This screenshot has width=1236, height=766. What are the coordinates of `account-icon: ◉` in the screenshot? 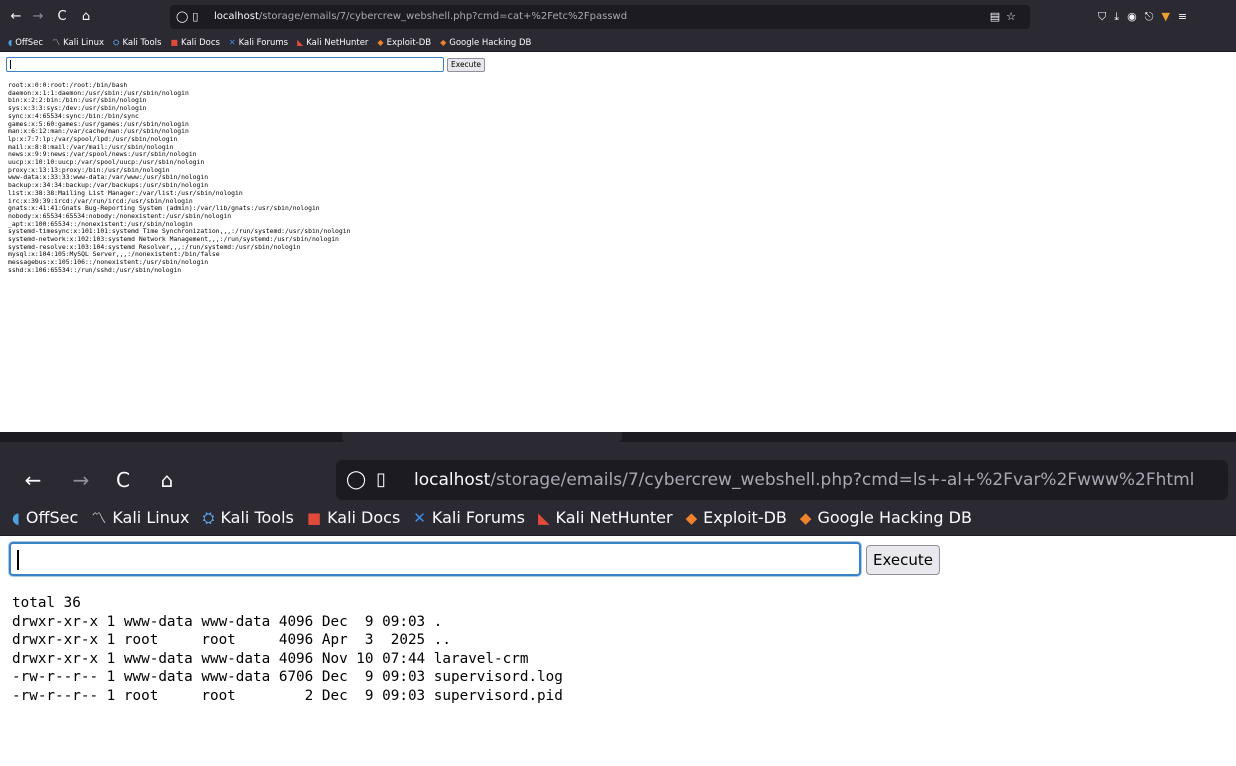 It's located at (1136, 16).